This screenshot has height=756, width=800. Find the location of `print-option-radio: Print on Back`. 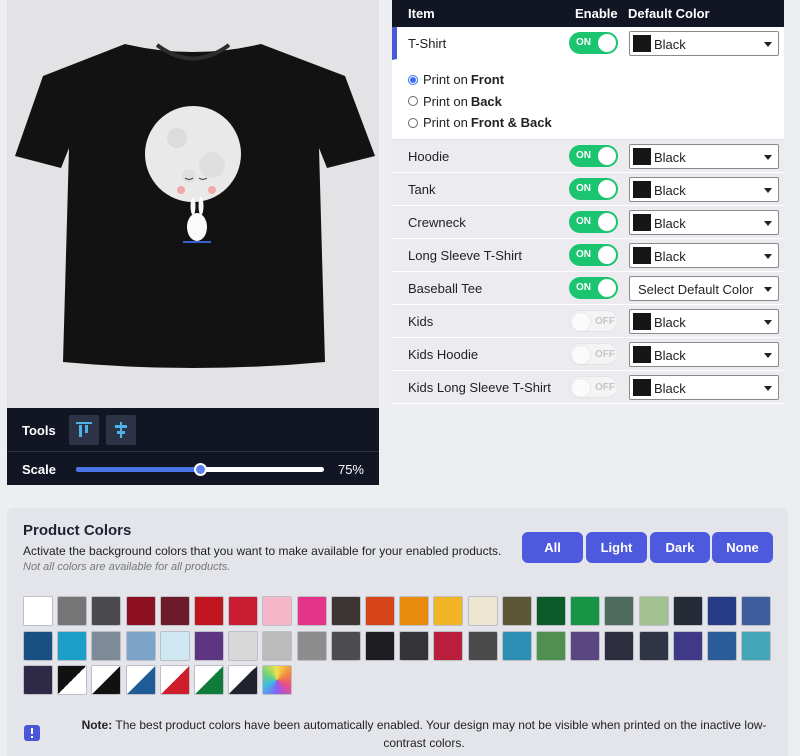

print-option-radio: Print on Back is located at coordinates (455, 101).